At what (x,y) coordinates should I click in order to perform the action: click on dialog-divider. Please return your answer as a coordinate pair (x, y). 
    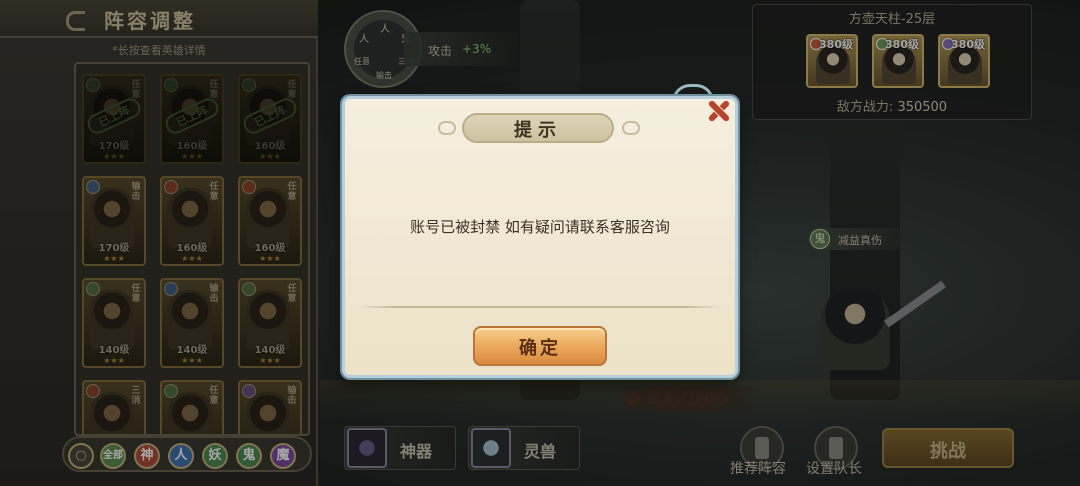
    Looking at the image, I should click on (540, 307).